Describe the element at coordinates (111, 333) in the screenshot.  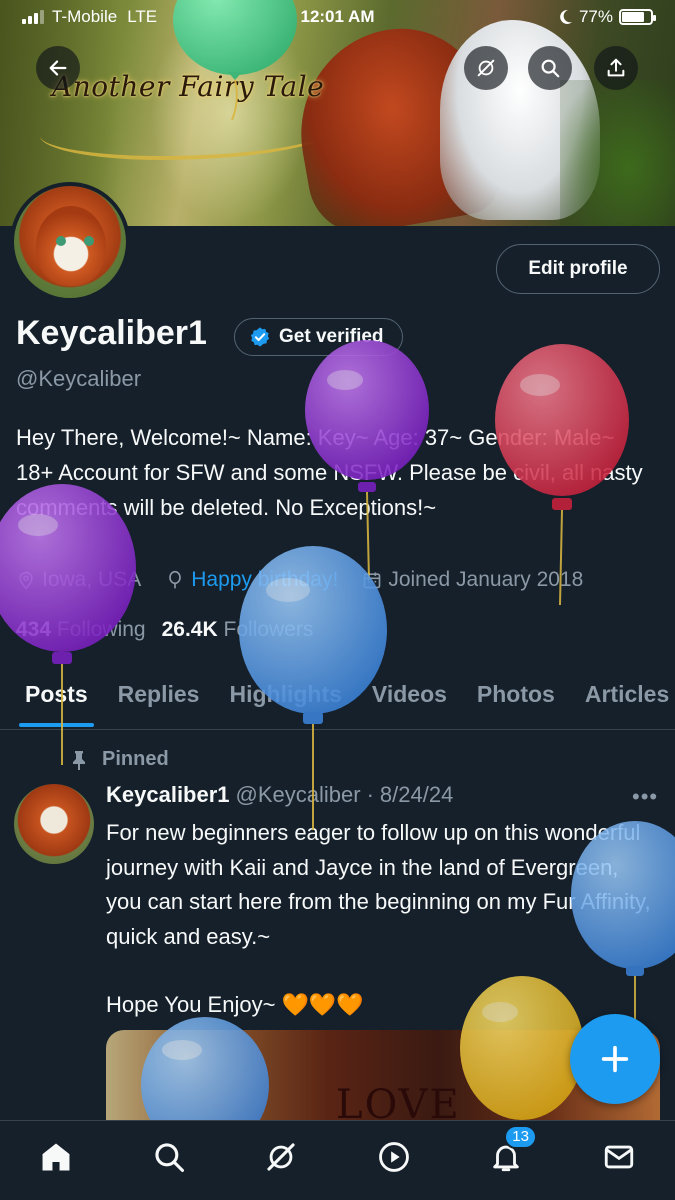
I see `display-name: Keycaliber1` at that location.